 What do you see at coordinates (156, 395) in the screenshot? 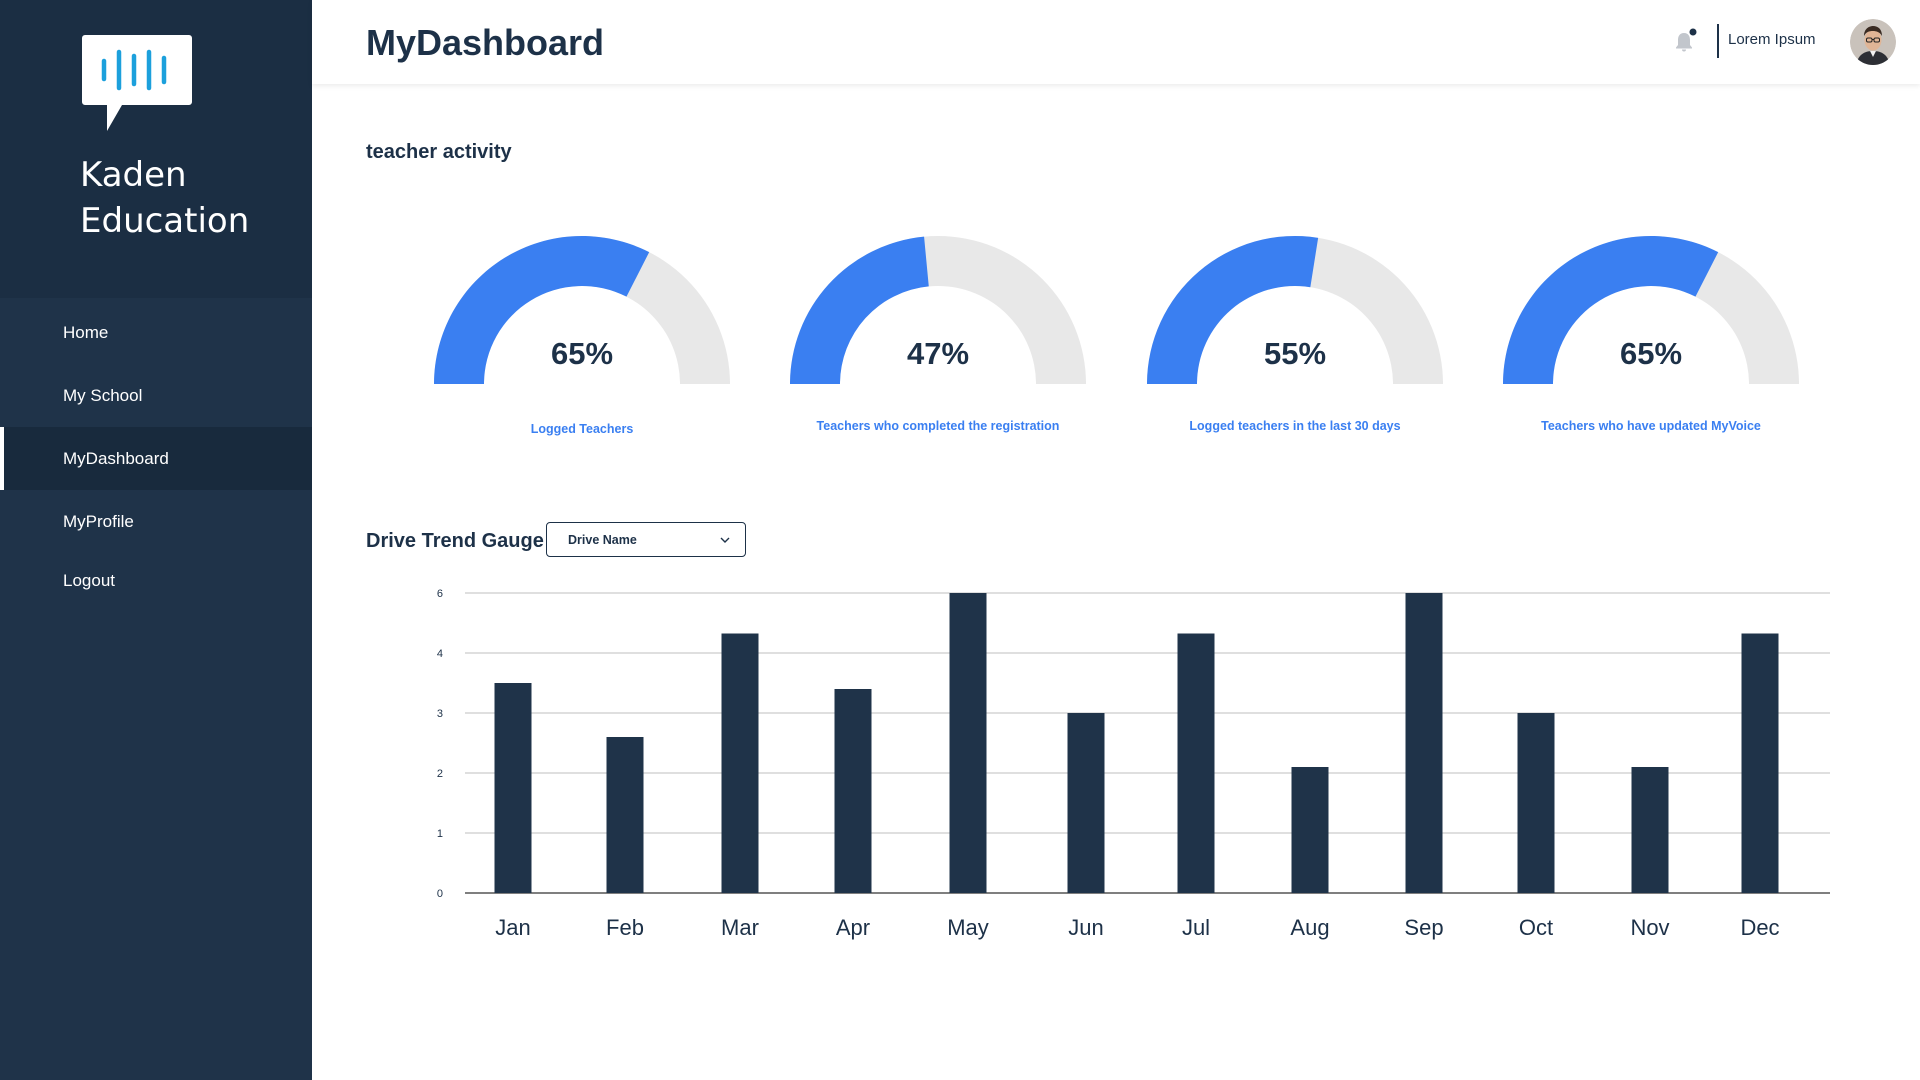
I see `sidebar-item-my-school: My School` at bounding box center [156, 395].